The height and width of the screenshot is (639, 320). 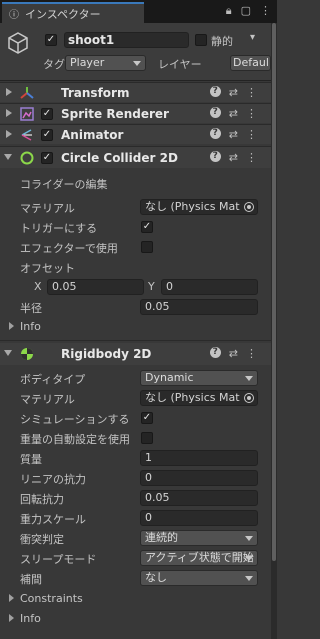 I want to click on collision-detection-value: 連続的, so click(x=161, y=537).